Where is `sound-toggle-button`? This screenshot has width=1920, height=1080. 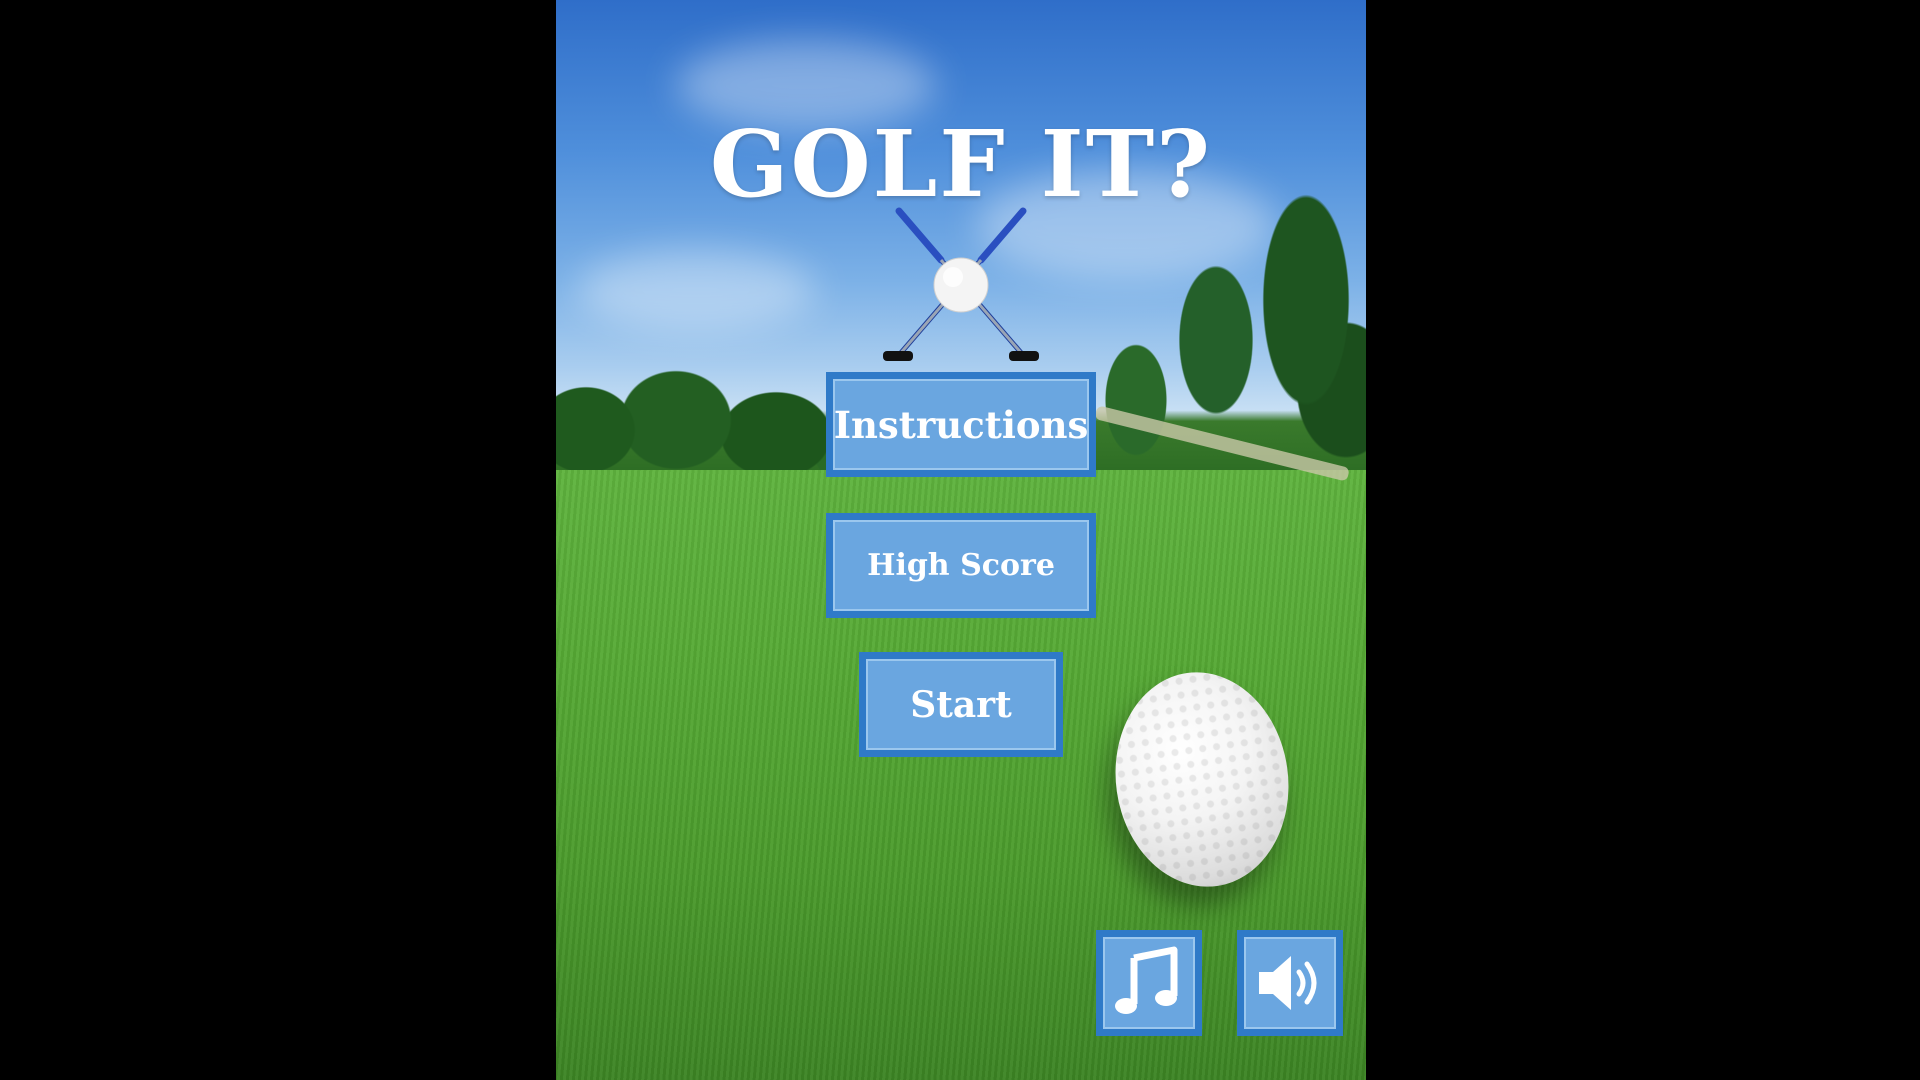
sound-toggle-button is located at coordinates (1290, 983).